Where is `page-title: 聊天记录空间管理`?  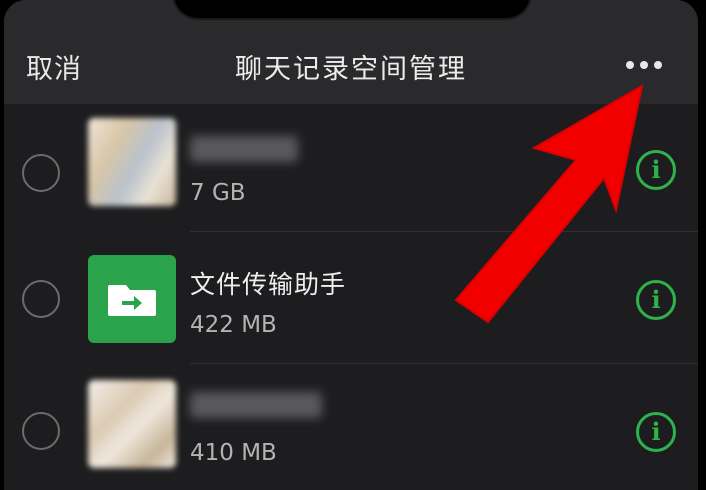 page-title: 聊天记录空间管理 is located at coordinates (351, 69).